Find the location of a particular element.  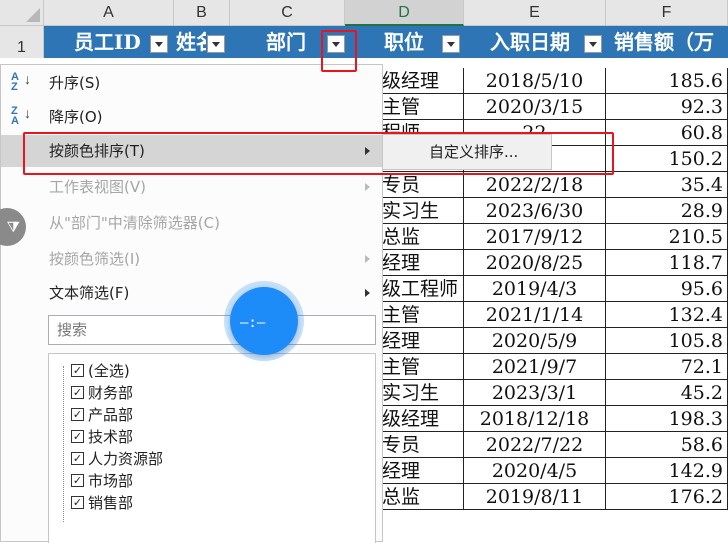

cell-sales: 210.5 is located at coordinates (667, 237).